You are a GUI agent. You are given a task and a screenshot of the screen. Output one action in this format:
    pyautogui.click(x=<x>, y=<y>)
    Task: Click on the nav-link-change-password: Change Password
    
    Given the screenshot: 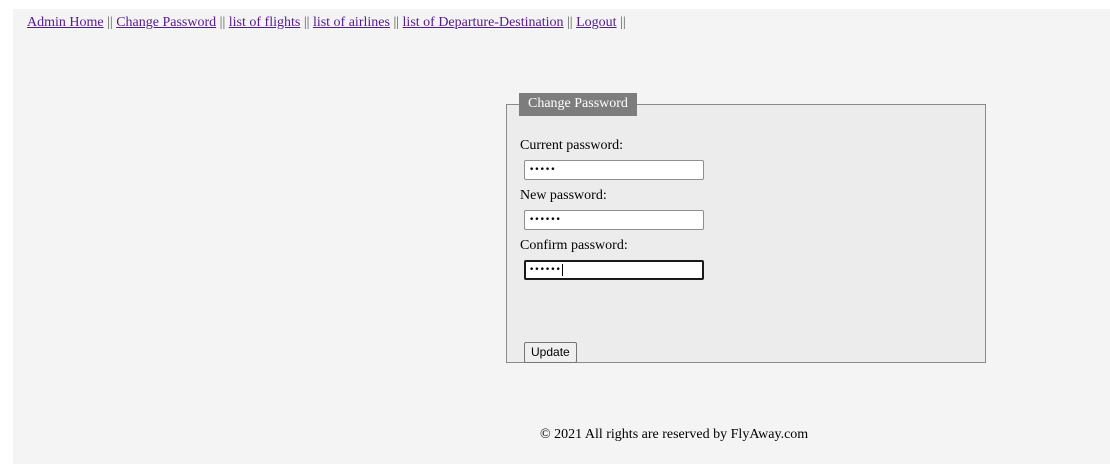 What is the action you would take?
    pyautogui.click(x=166, y=22)
    